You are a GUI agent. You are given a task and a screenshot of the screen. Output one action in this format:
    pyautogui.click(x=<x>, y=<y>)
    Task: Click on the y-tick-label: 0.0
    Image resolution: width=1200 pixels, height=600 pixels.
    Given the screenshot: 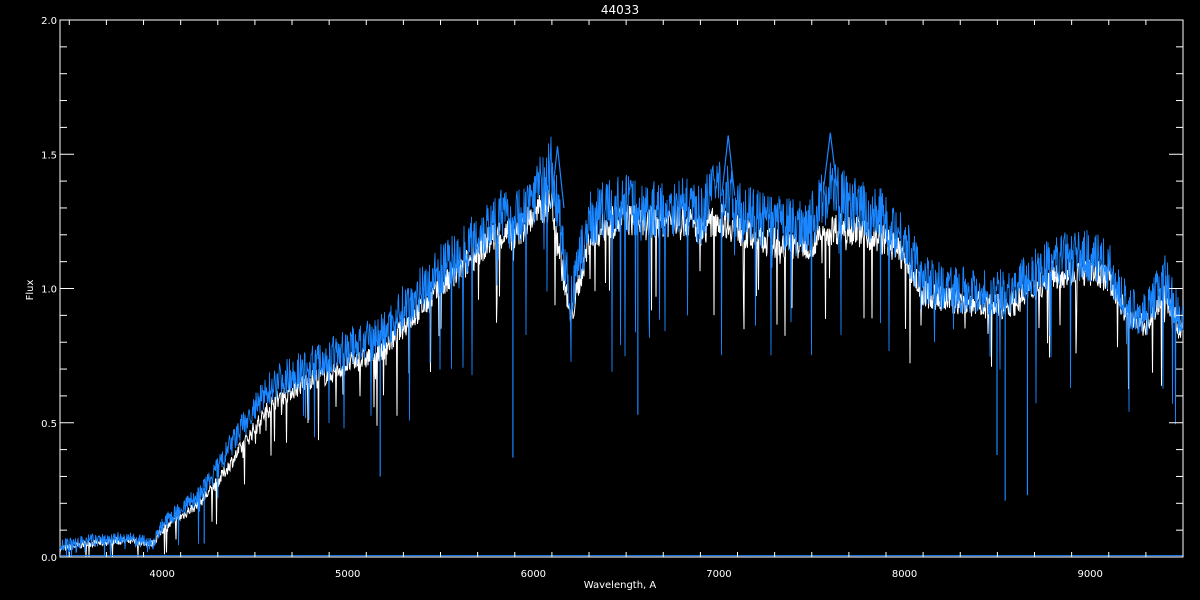 What is the action you would take?
    pyautogui.click(x=49, y=558)
    